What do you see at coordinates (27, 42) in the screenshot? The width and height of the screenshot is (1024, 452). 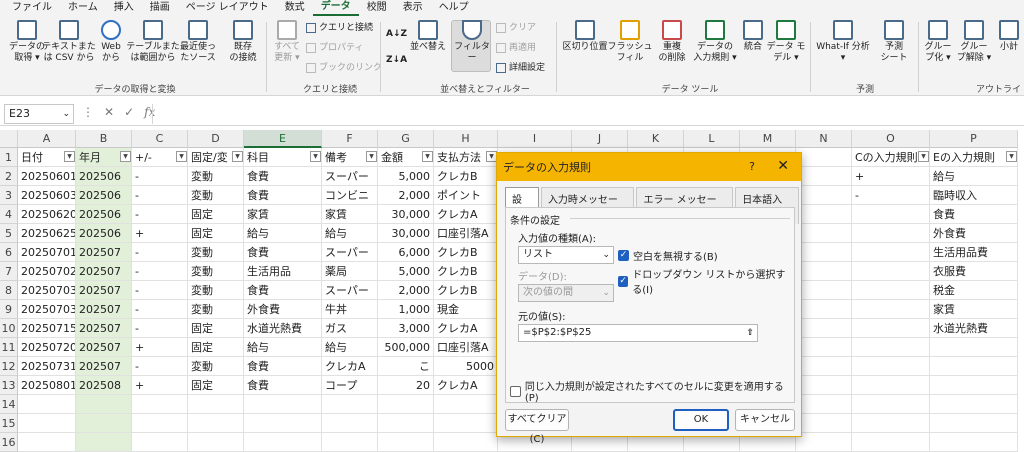 I see `get-data-button: データの 取得 ▾` at bounding box center [27, 42].